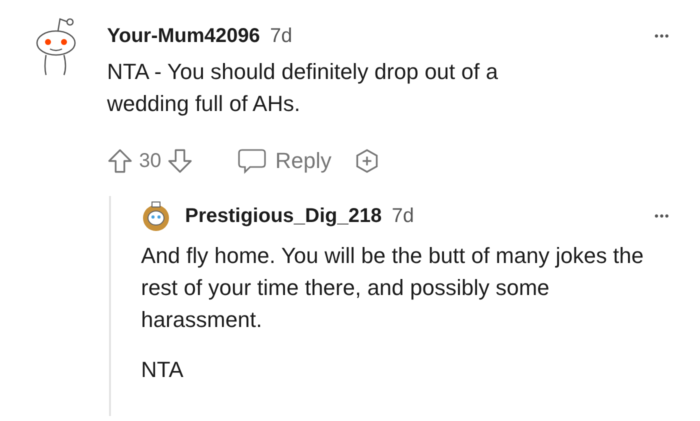 This screenshot has height=421, width=700. What do you see at coordinates (283, 216) in the screenshot?
I see `username: Prestigious_Dig_218` at bounding box center [283, 216].